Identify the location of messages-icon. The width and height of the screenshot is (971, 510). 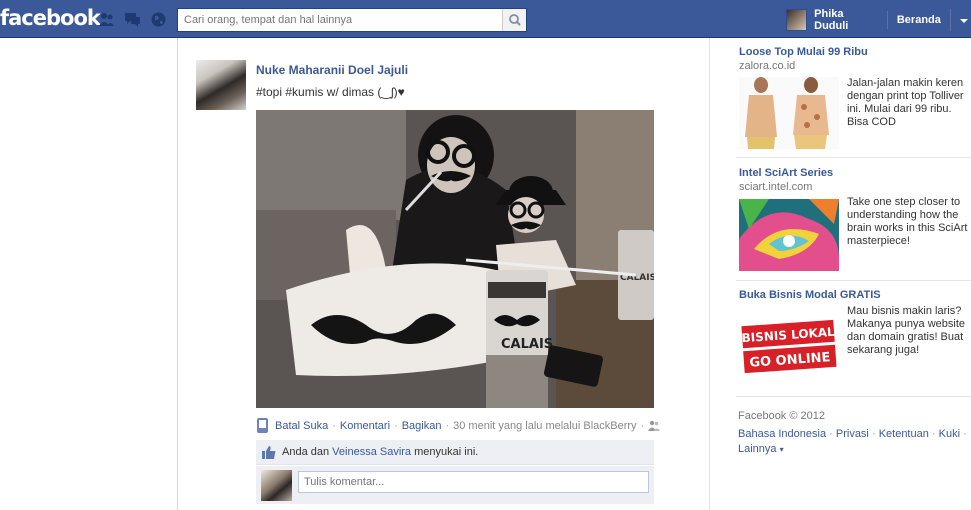
(132, 19).